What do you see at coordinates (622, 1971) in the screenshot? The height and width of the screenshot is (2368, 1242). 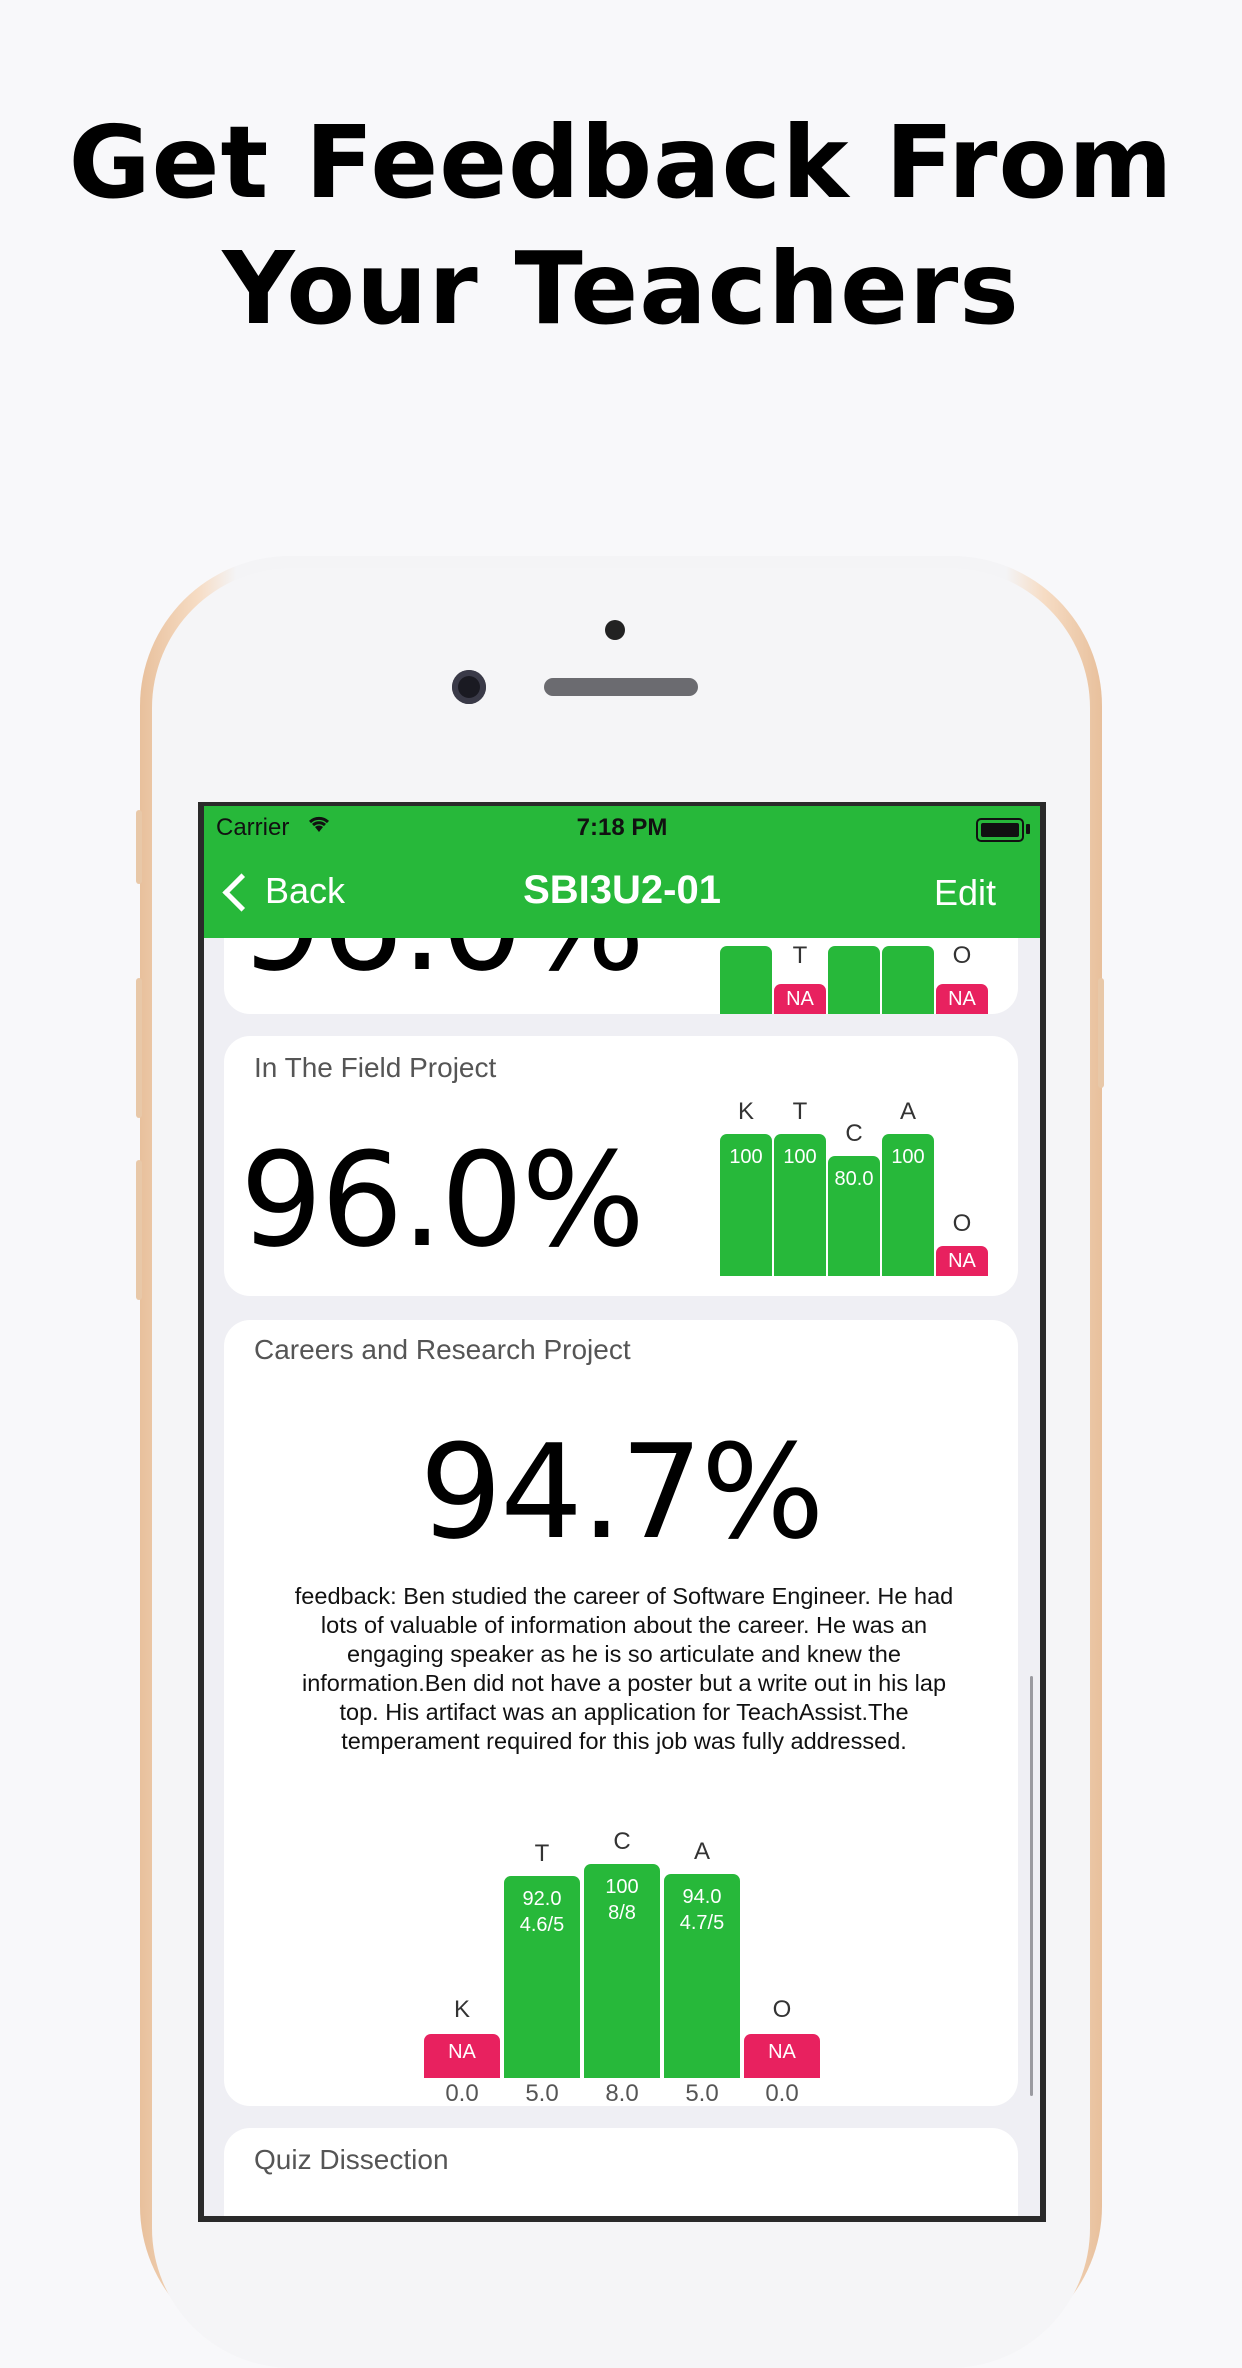 I see `bar-c: 100 8/8` at bounding box center [622, 1971].